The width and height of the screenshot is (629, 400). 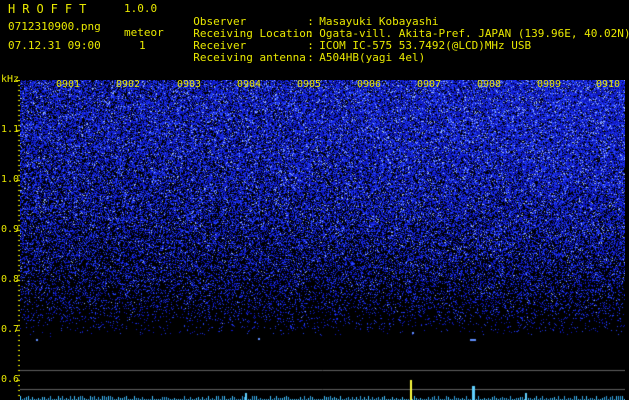 I want to click on info-key: Receiving antenna, so click(x=249, y=57).